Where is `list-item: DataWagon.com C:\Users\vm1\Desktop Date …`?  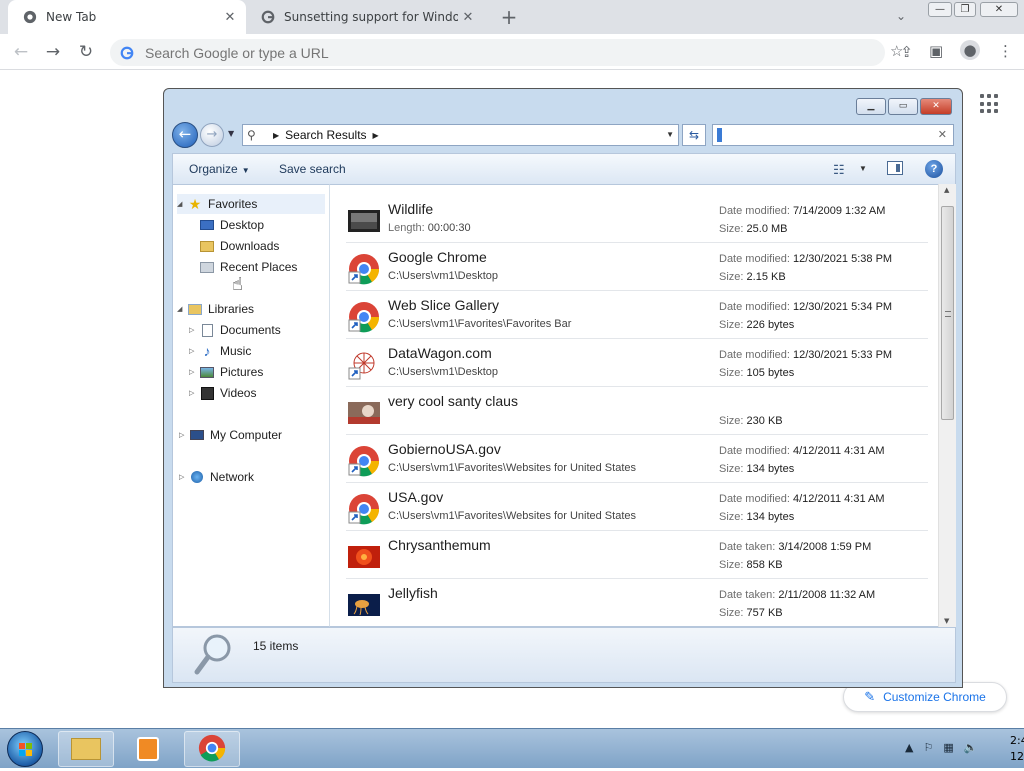 list-item: DataWagon.com C:\Users\vm1\Desktop Date … is located at coordinates (637, 363).